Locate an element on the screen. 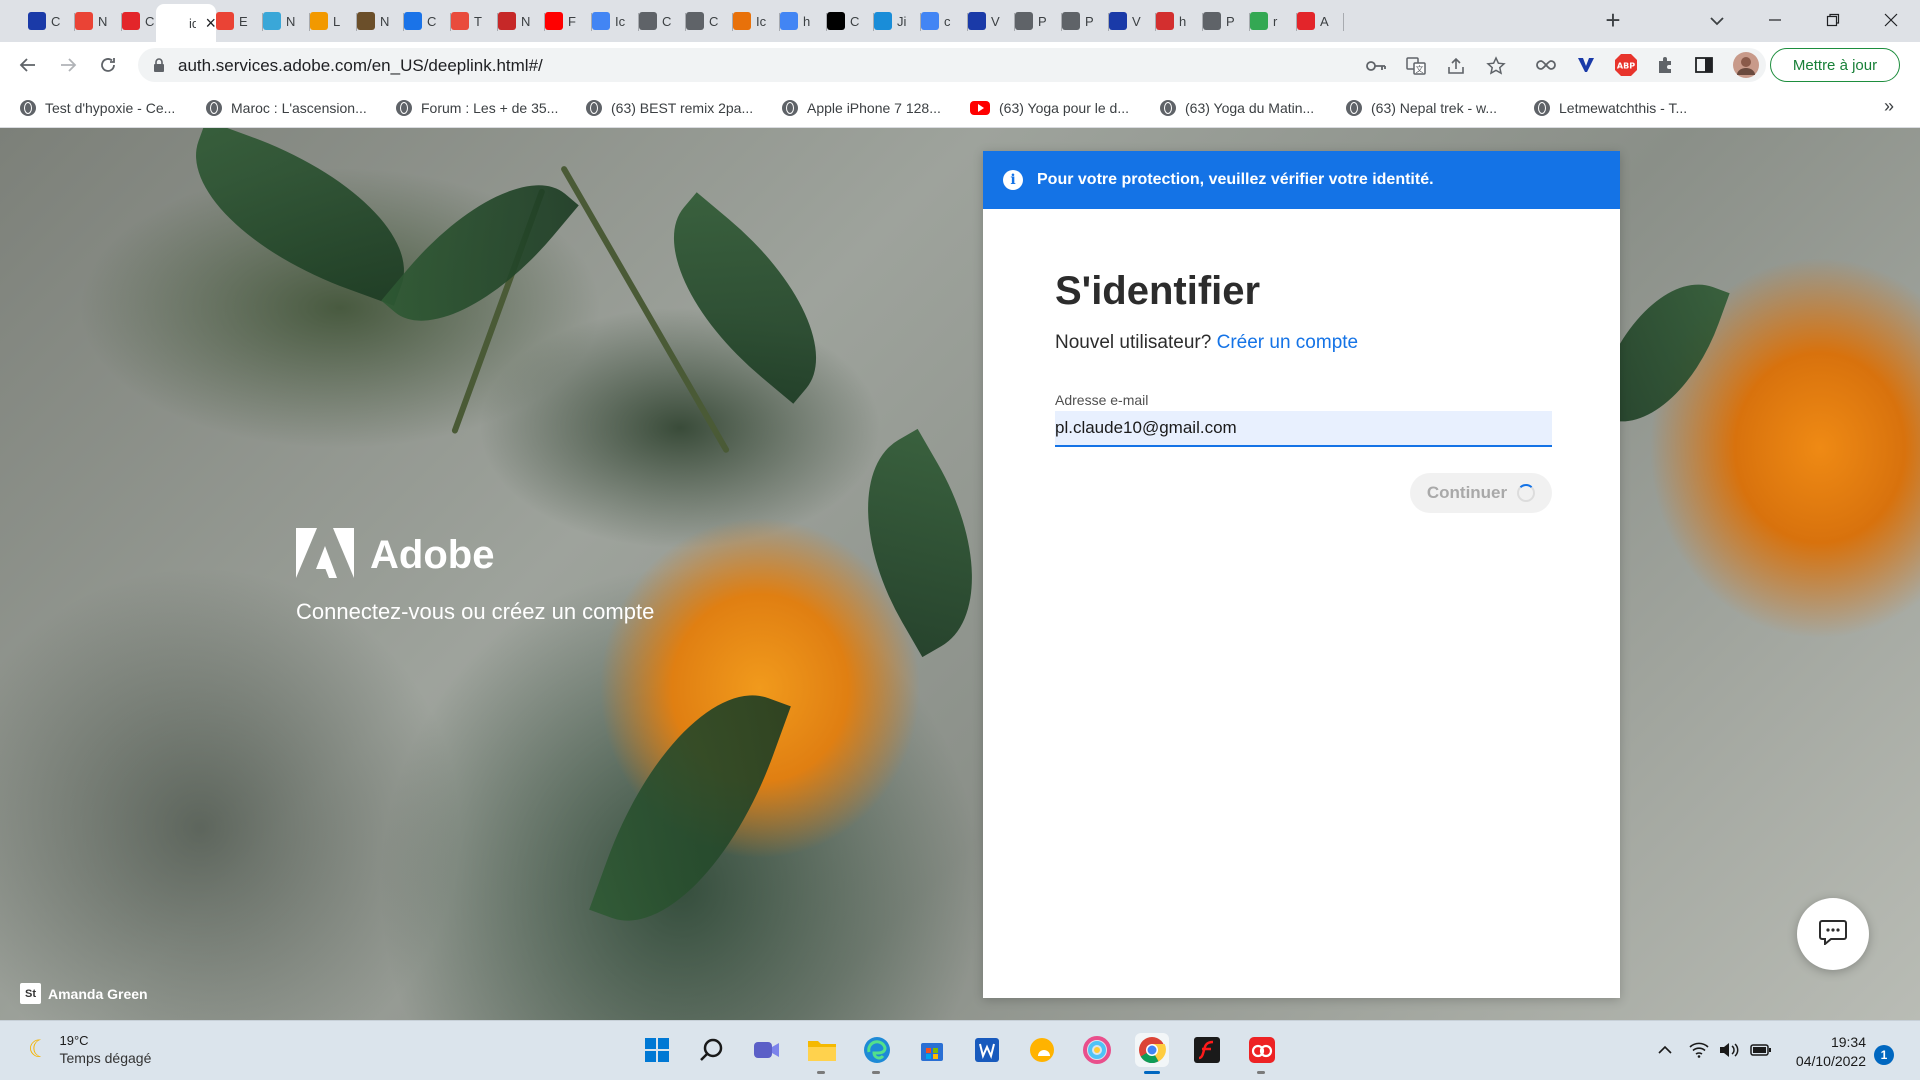 Image resolution: width=1920 pixels, height=1080 pixels. profile-avatar is located at coordinates (1746, 65).